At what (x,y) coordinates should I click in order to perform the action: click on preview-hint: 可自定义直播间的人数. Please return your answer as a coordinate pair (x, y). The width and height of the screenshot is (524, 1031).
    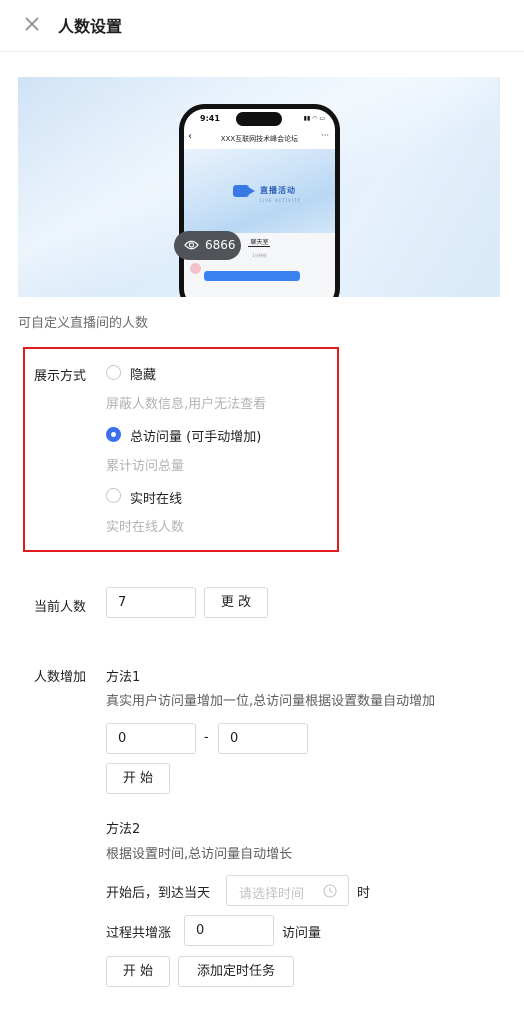
    Looking at the image, I should click on (83, 323).